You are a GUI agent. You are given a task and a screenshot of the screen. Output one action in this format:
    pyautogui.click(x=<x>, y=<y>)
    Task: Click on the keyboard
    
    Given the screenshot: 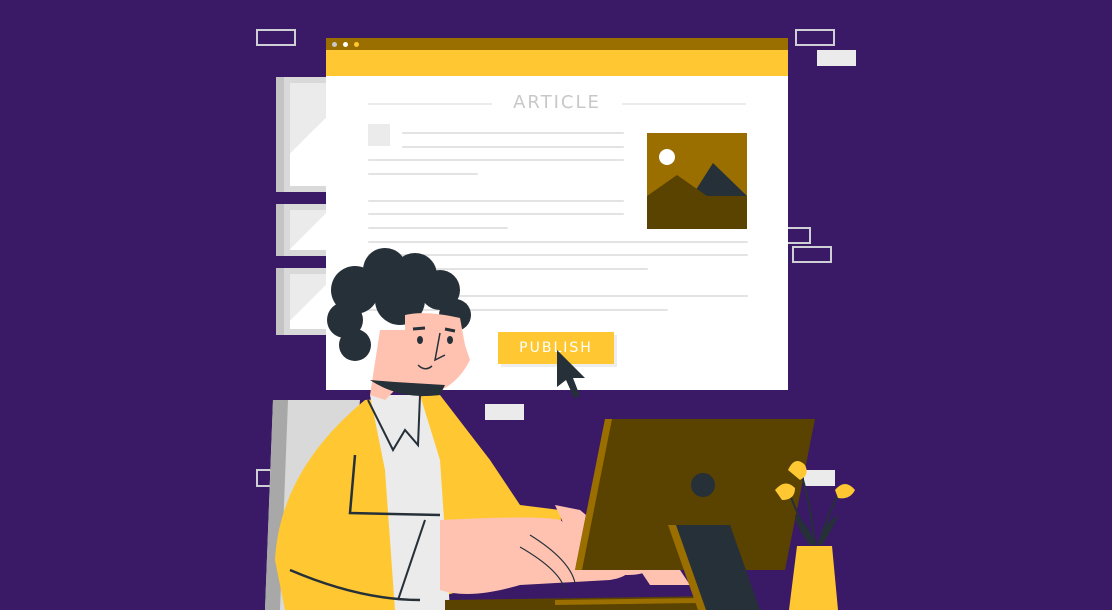 What is the action you would take?
    pyautogui.click(x=582, y=603)
    